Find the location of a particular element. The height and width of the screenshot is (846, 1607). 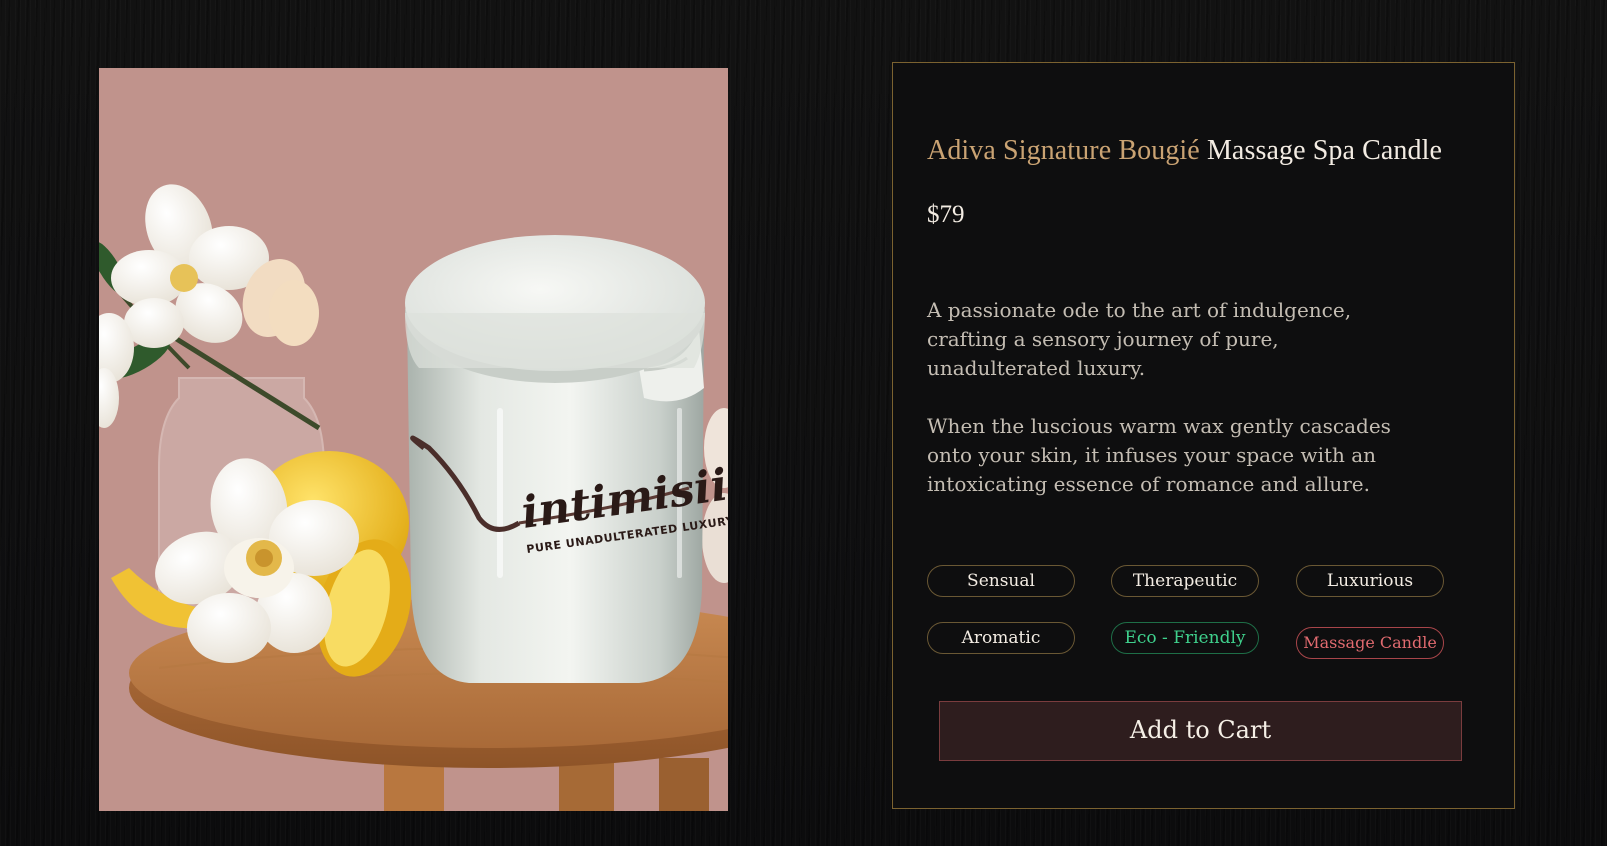

tag-sensual: Sensual is located at coordinates (1001, 581).